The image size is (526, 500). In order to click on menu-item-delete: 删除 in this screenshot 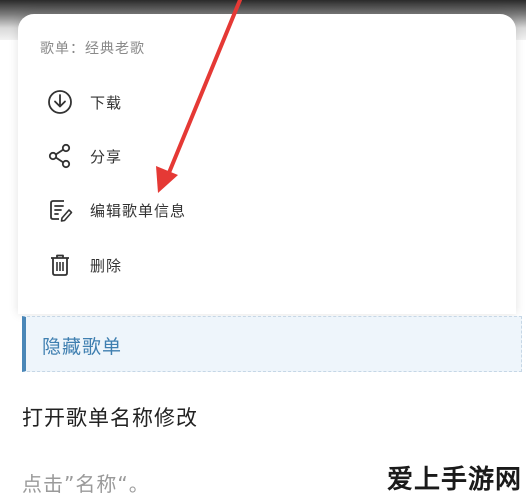, I will do `click(194, 265)`.